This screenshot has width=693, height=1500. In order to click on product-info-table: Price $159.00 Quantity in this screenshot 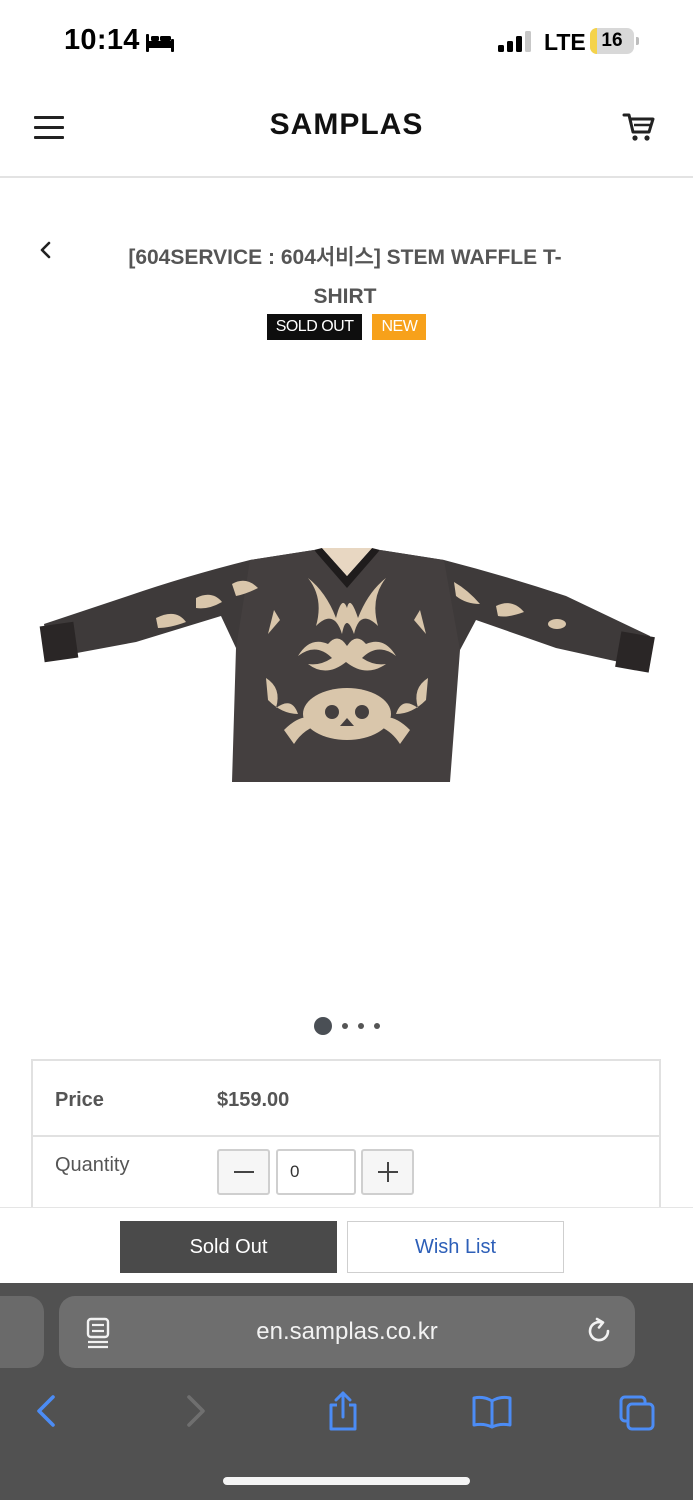, I will do `click(346, 1133)`.